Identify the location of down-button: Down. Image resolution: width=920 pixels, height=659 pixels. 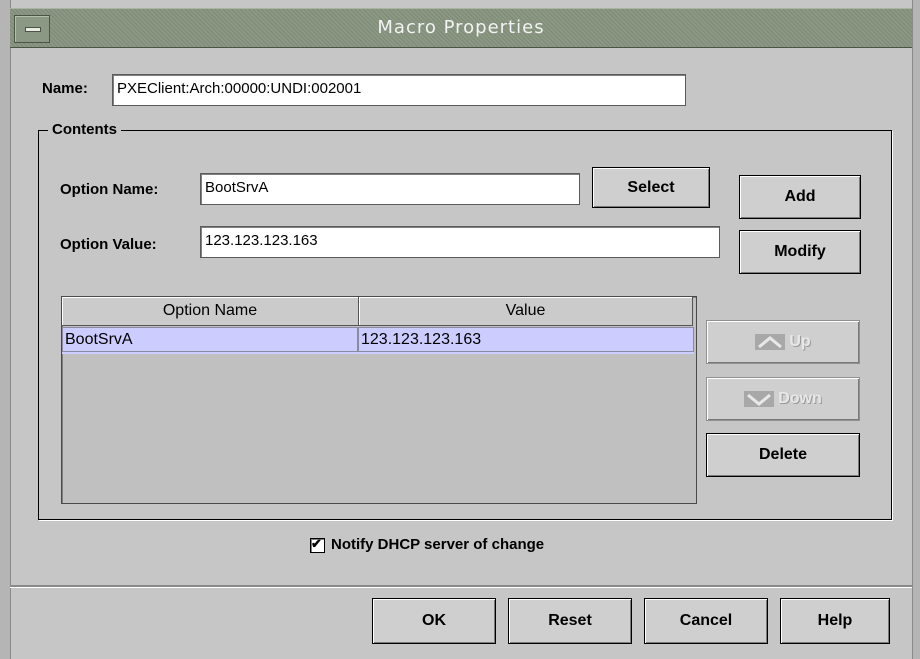
(783, 399).